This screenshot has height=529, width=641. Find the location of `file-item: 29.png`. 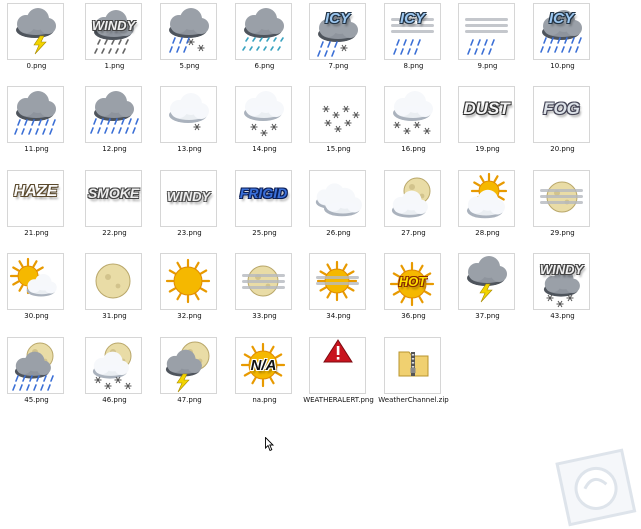

file-item: 29.png is located at coordinates (562, 207).